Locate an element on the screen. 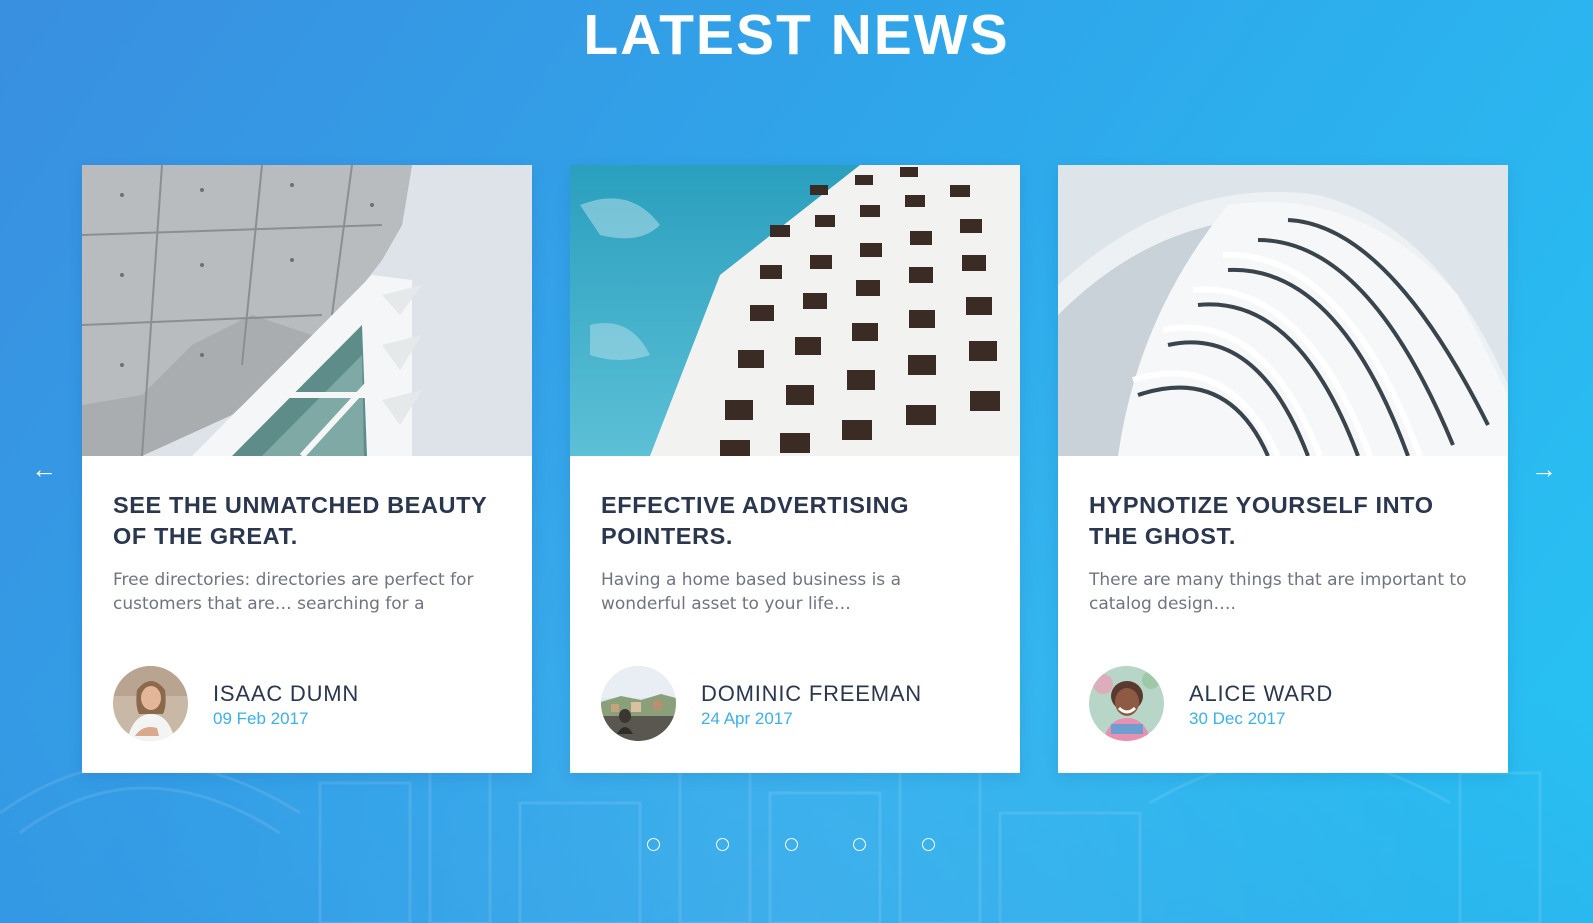  news-card-author: ISAAC DUMN 09 Feb 2017 is located at coordinates (313, 704).